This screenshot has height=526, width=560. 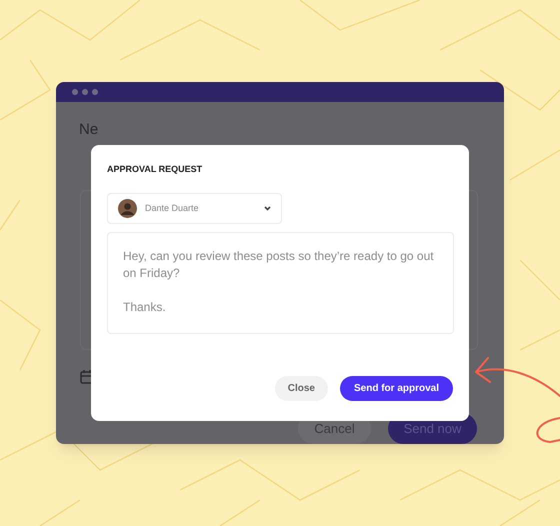 What do you see at coordinates (301, 388) in the screenshot?
I see `close-button: Close` at bounding box center [301, 388].